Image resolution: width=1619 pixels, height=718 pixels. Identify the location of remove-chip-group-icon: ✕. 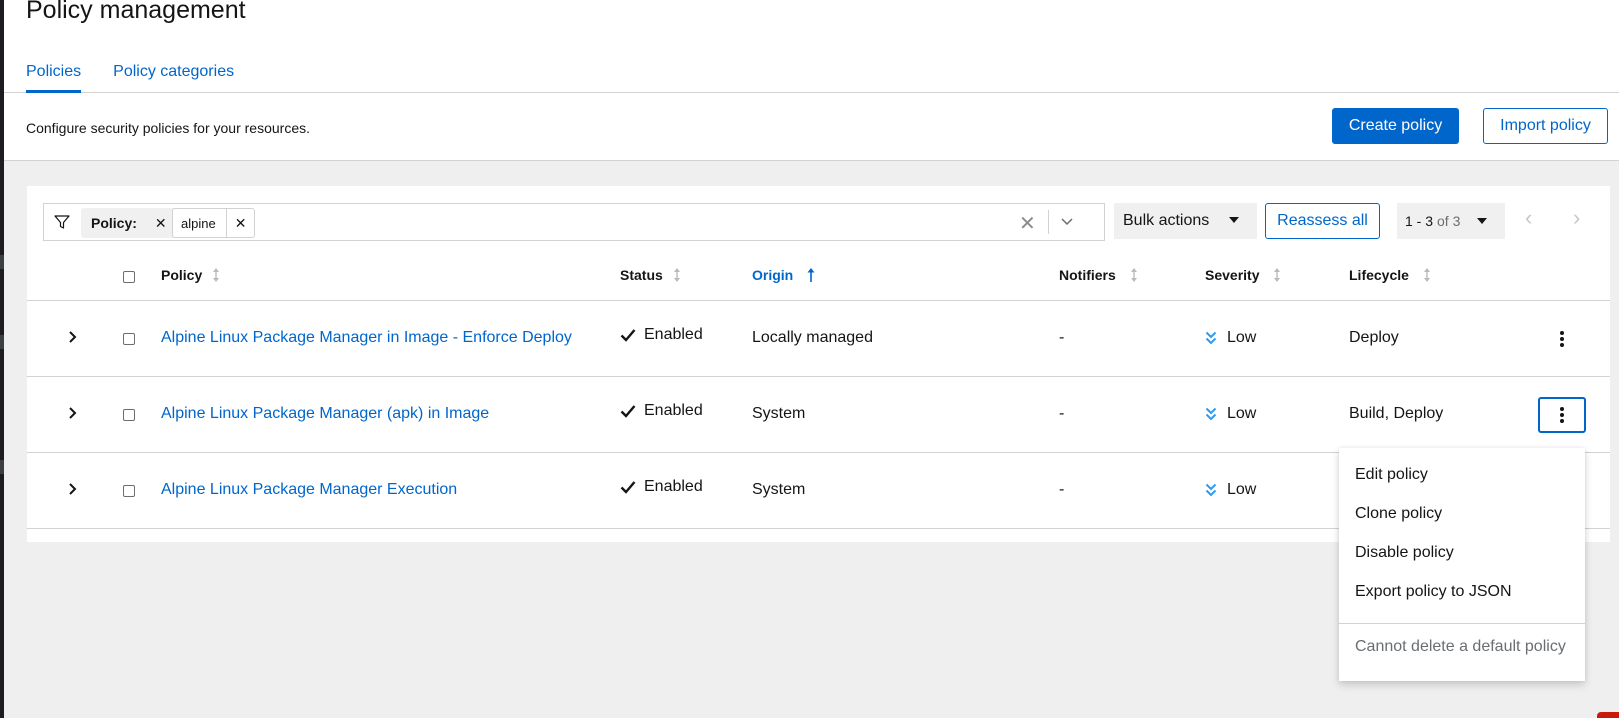
(161, 223).